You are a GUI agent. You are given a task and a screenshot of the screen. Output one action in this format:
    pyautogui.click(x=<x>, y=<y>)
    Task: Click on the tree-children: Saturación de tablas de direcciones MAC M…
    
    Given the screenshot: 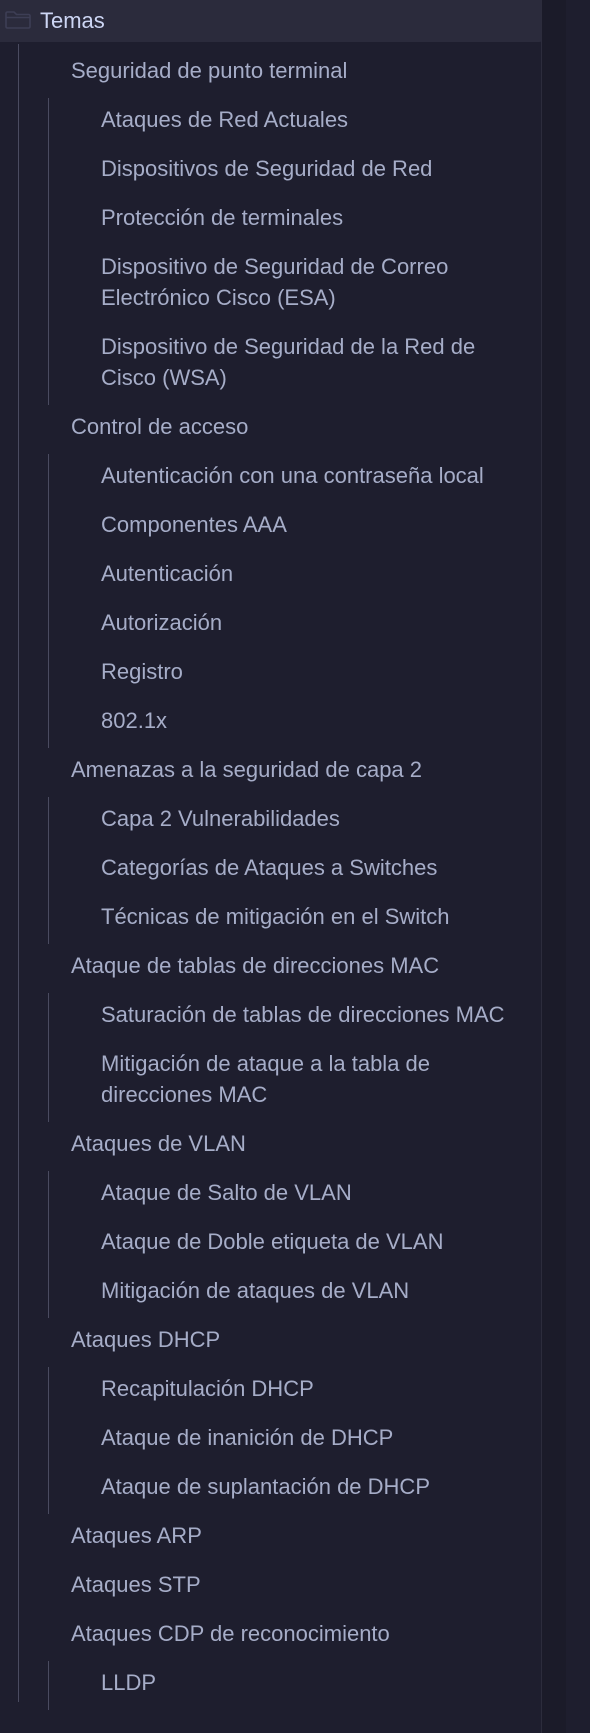 What is the action you would take?
    pyautogui.click(x=272, y=1057)
    